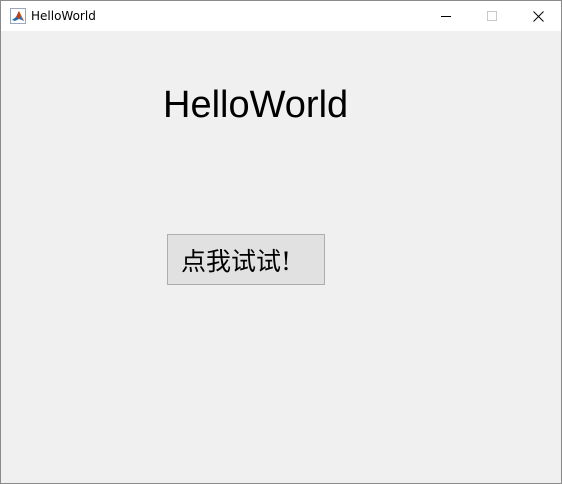 The width and height of the screenshot is (562, 484). I want to click on hello-label: HelloWorld, so click(256, 105).